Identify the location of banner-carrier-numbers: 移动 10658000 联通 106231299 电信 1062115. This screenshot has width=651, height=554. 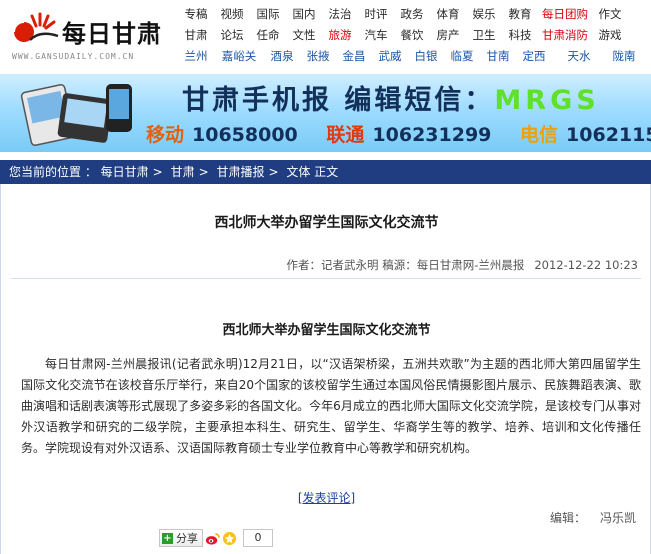
(398, 133).